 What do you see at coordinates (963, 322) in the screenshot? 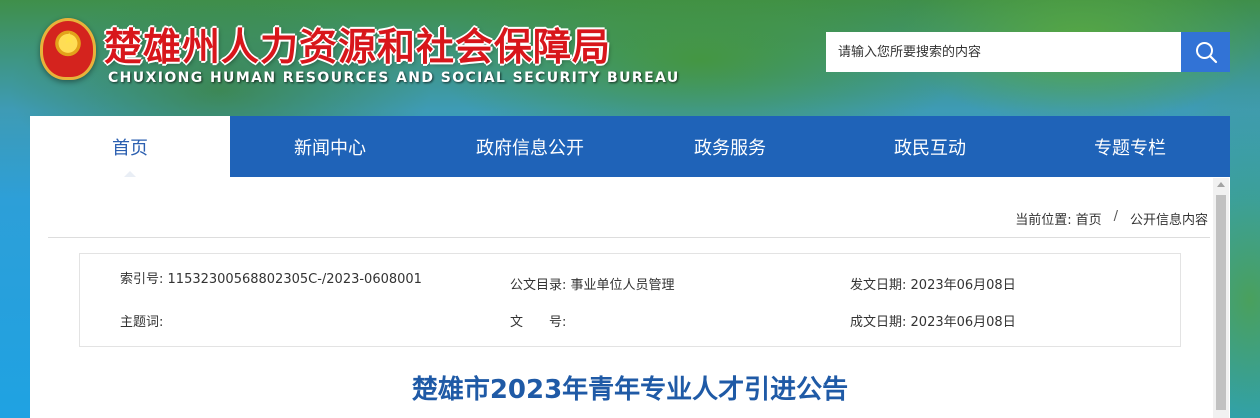
I see `written-date-value: 2023年06月08日` at bounding box center [963, 322].